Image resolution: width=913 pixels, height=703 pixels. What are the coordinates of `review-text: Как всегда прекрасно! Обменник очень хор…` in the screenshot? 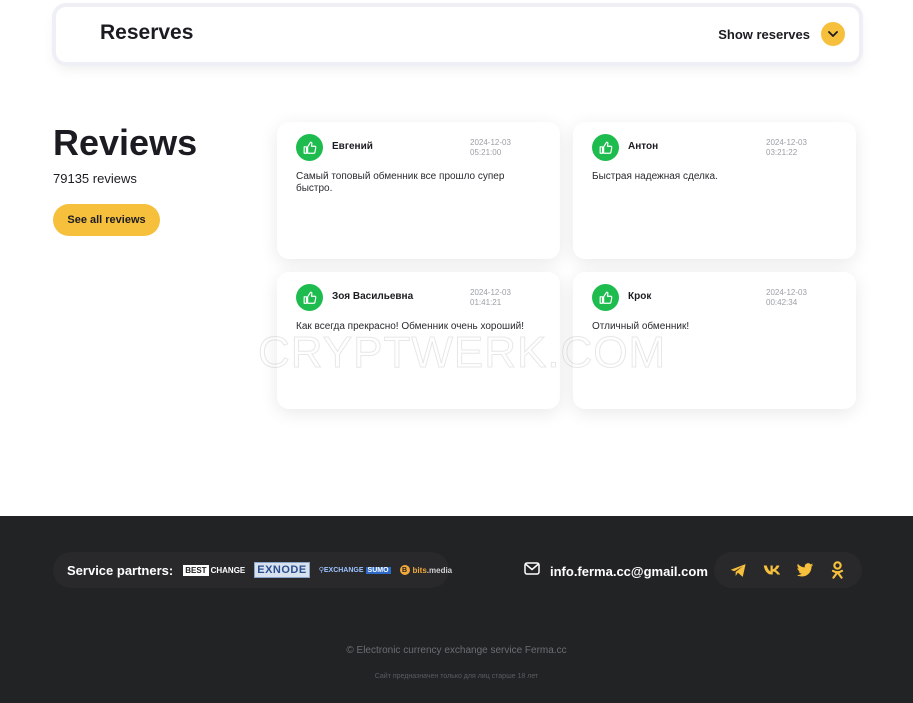 It's located at (410, 326).